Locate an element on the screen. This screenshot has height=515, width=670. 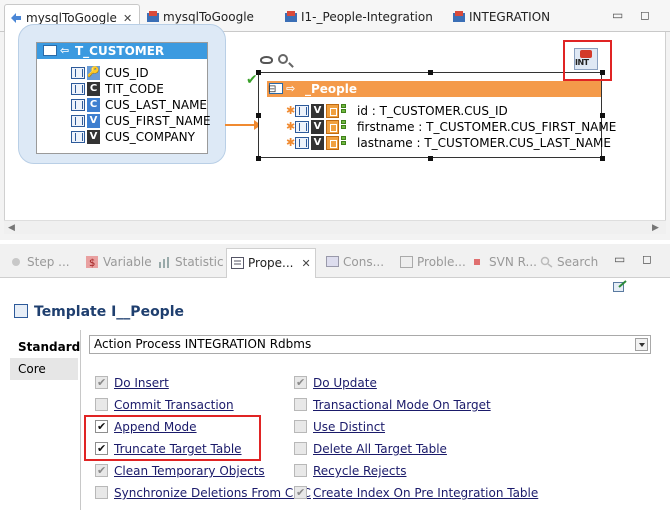
horizontal-scrollbar: ◀ ▶ is located at coordinates (335, 227).